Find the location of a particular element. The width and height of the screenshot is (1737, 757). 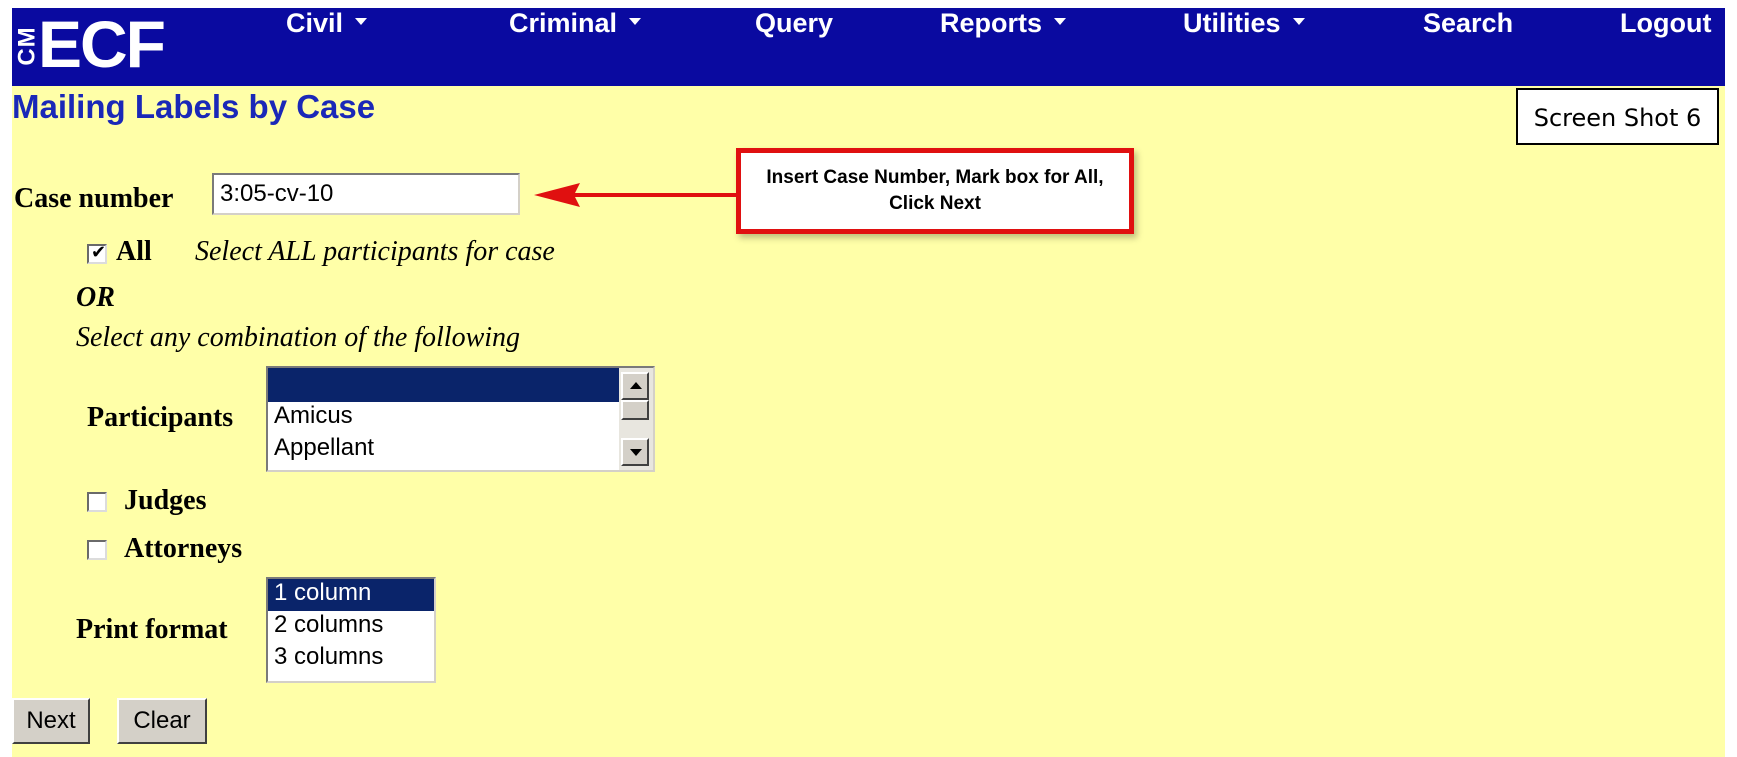

print-format-label: Print format is located at coordinates (152, 629).